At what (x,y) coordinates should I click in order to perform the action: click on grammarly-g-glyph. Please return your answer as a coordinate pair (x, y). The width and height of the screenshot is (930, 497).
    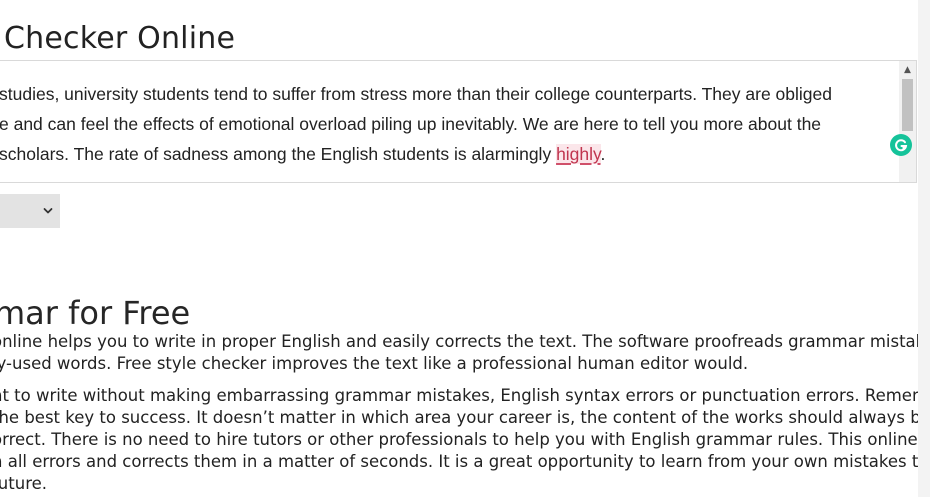
    Looking at the image, I should click on (901, 145).